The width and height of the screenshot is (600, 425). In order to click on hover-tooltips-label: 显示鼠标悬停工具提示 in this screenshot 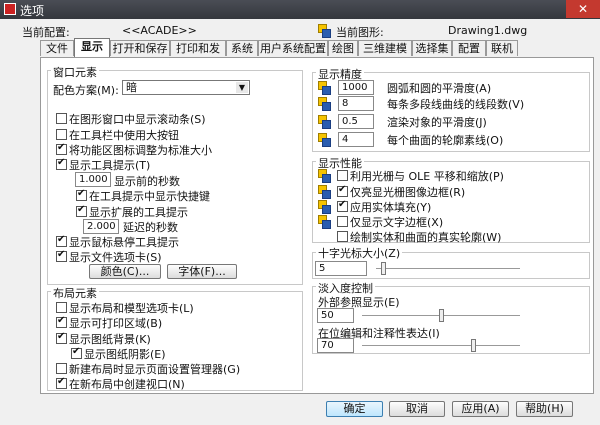, I will do `click(124, 242)`.